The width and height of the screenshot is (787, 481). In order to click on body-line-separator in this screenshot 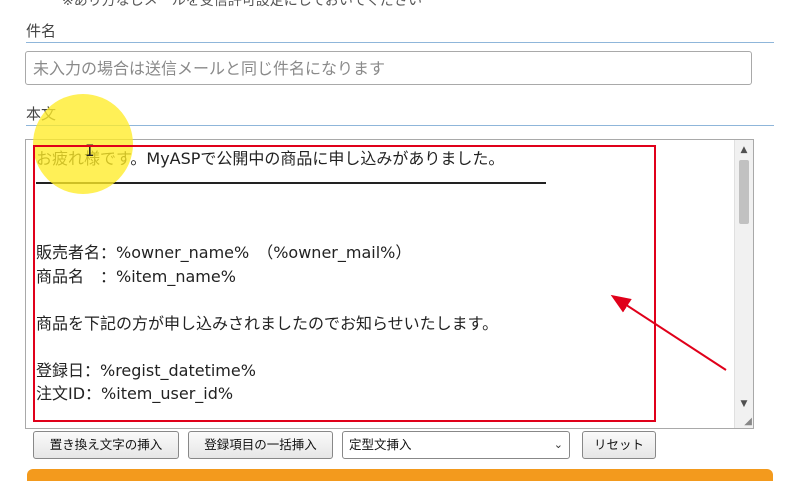, I will do `click(291, 183)`.